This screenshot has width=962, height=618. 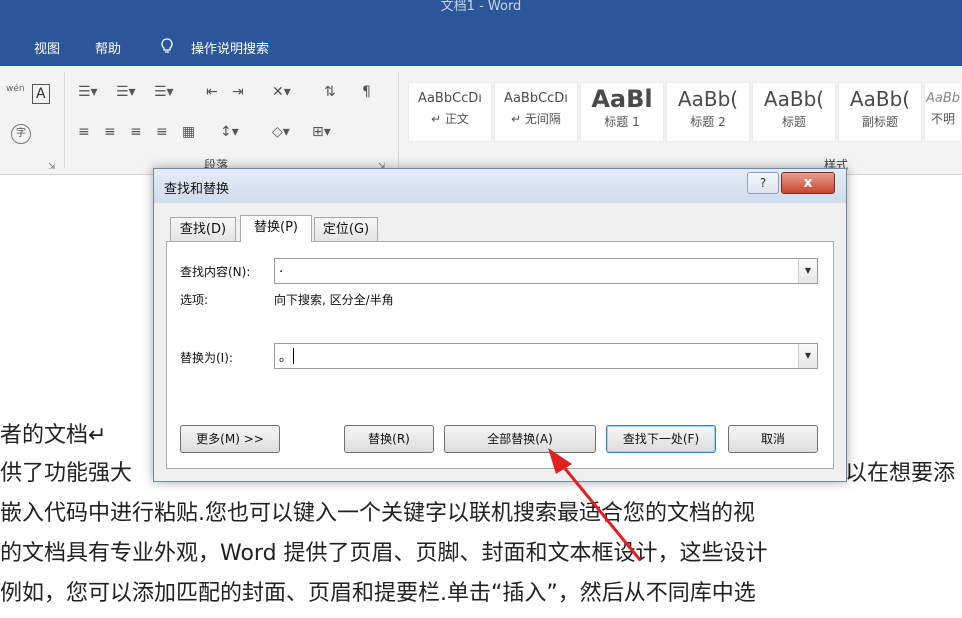 What do you see at coordinates (276, 228) in the screenshot?
I see `tab-replace: 替换(P)` at bounding box center [276, 228].